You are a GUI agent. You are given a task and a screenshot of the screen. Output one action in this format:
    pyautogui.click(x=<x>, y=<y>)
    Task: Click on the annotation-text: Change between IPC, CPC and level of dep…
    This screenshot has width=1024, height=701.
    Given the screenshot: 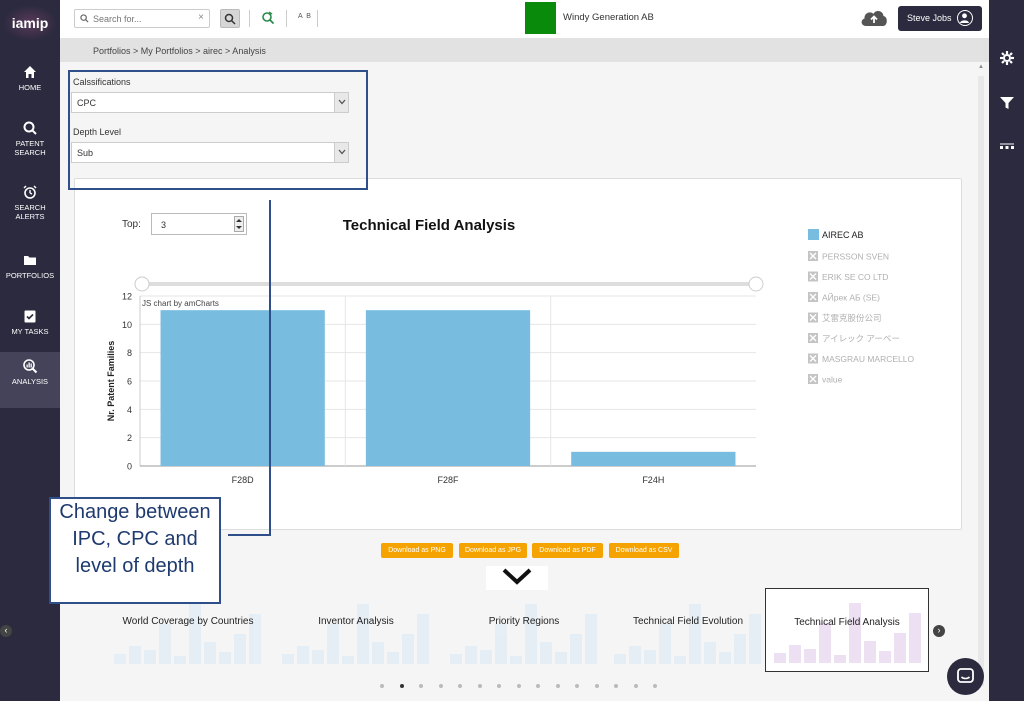 What is the action you would take?
    pyautogui.click(x=135, y=539)
    